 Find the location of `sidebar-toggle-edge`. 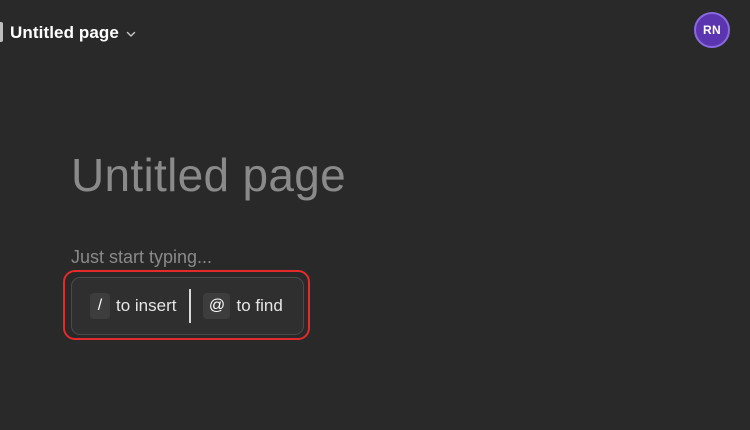

sidebar-toggle-edge is located at coordinates (1, 32).